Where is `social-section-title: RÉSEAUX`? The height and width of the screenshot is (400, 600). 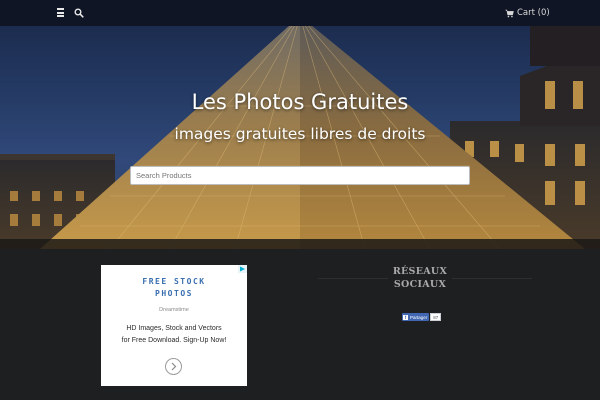 social-section-title: RÉSEAUX is located at coordinates (420, 271).